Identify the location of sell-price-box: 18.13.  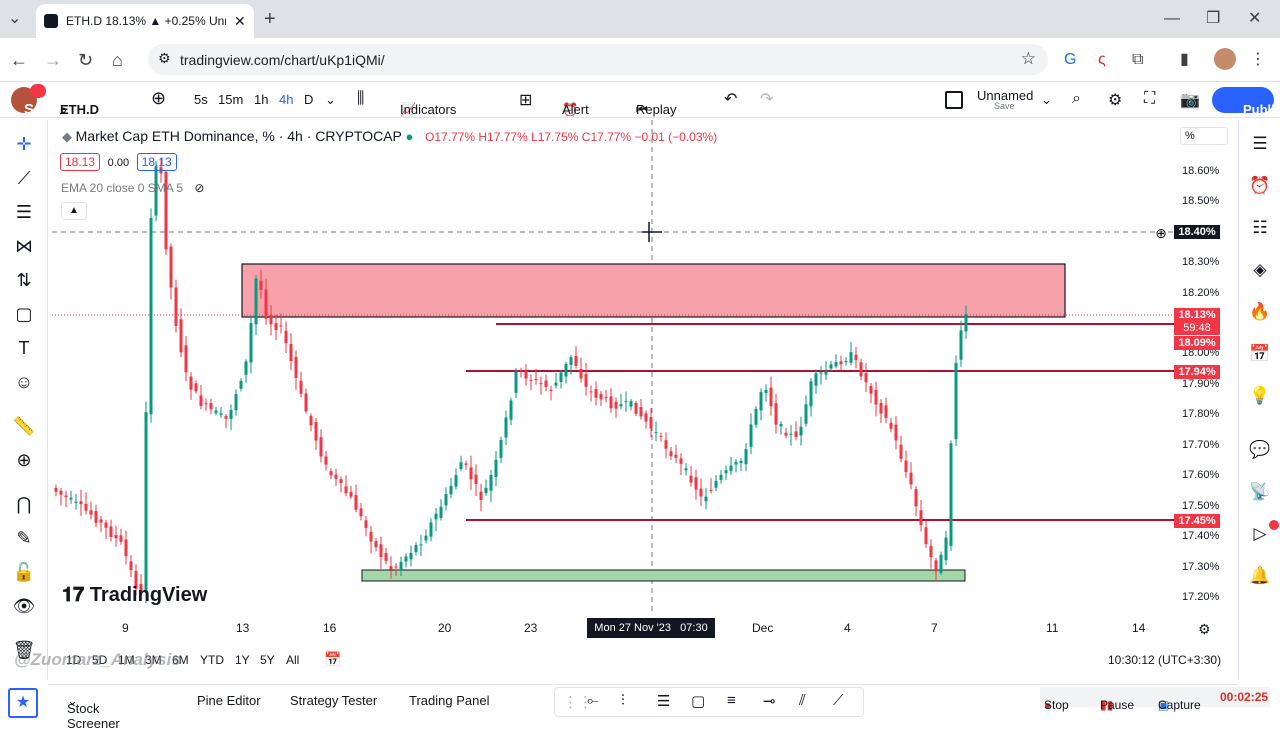
(80, 162).